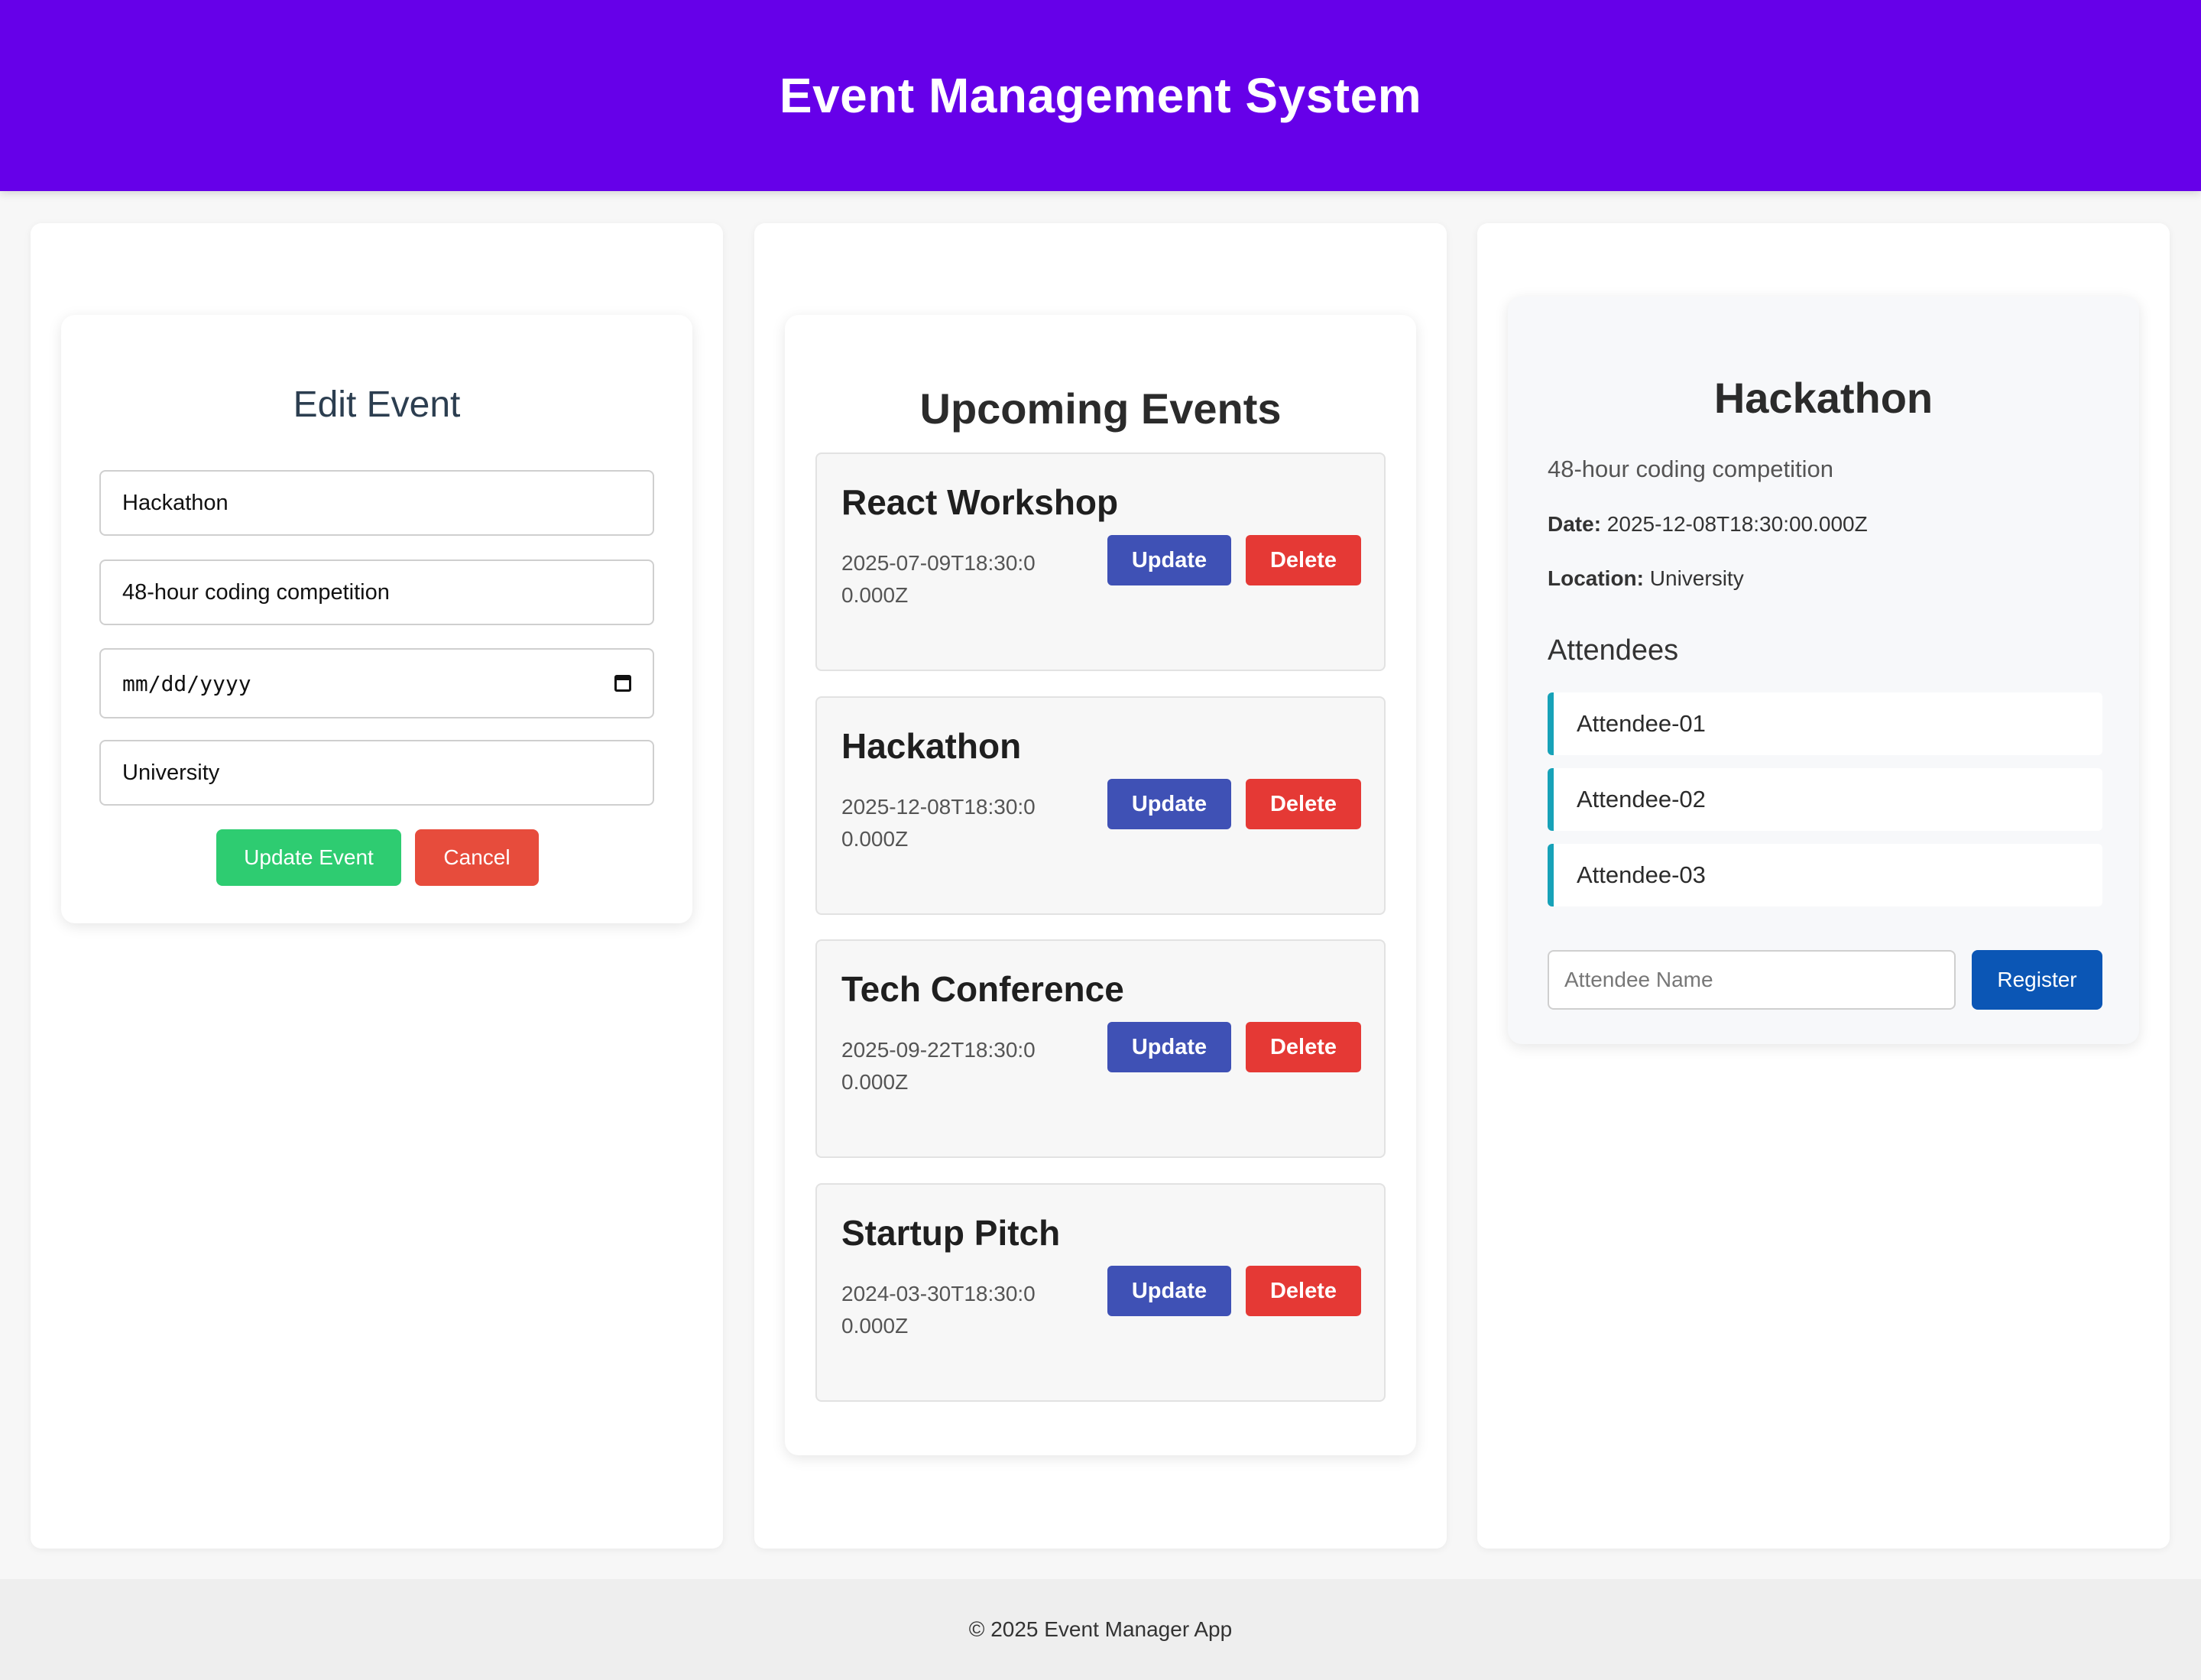 This screenshot has width=2201, height=1680. What do you see at coordinates (175, 503) in the screenshot?
I see `event-name-value: Hackathon` at bounding box center [175, 503].